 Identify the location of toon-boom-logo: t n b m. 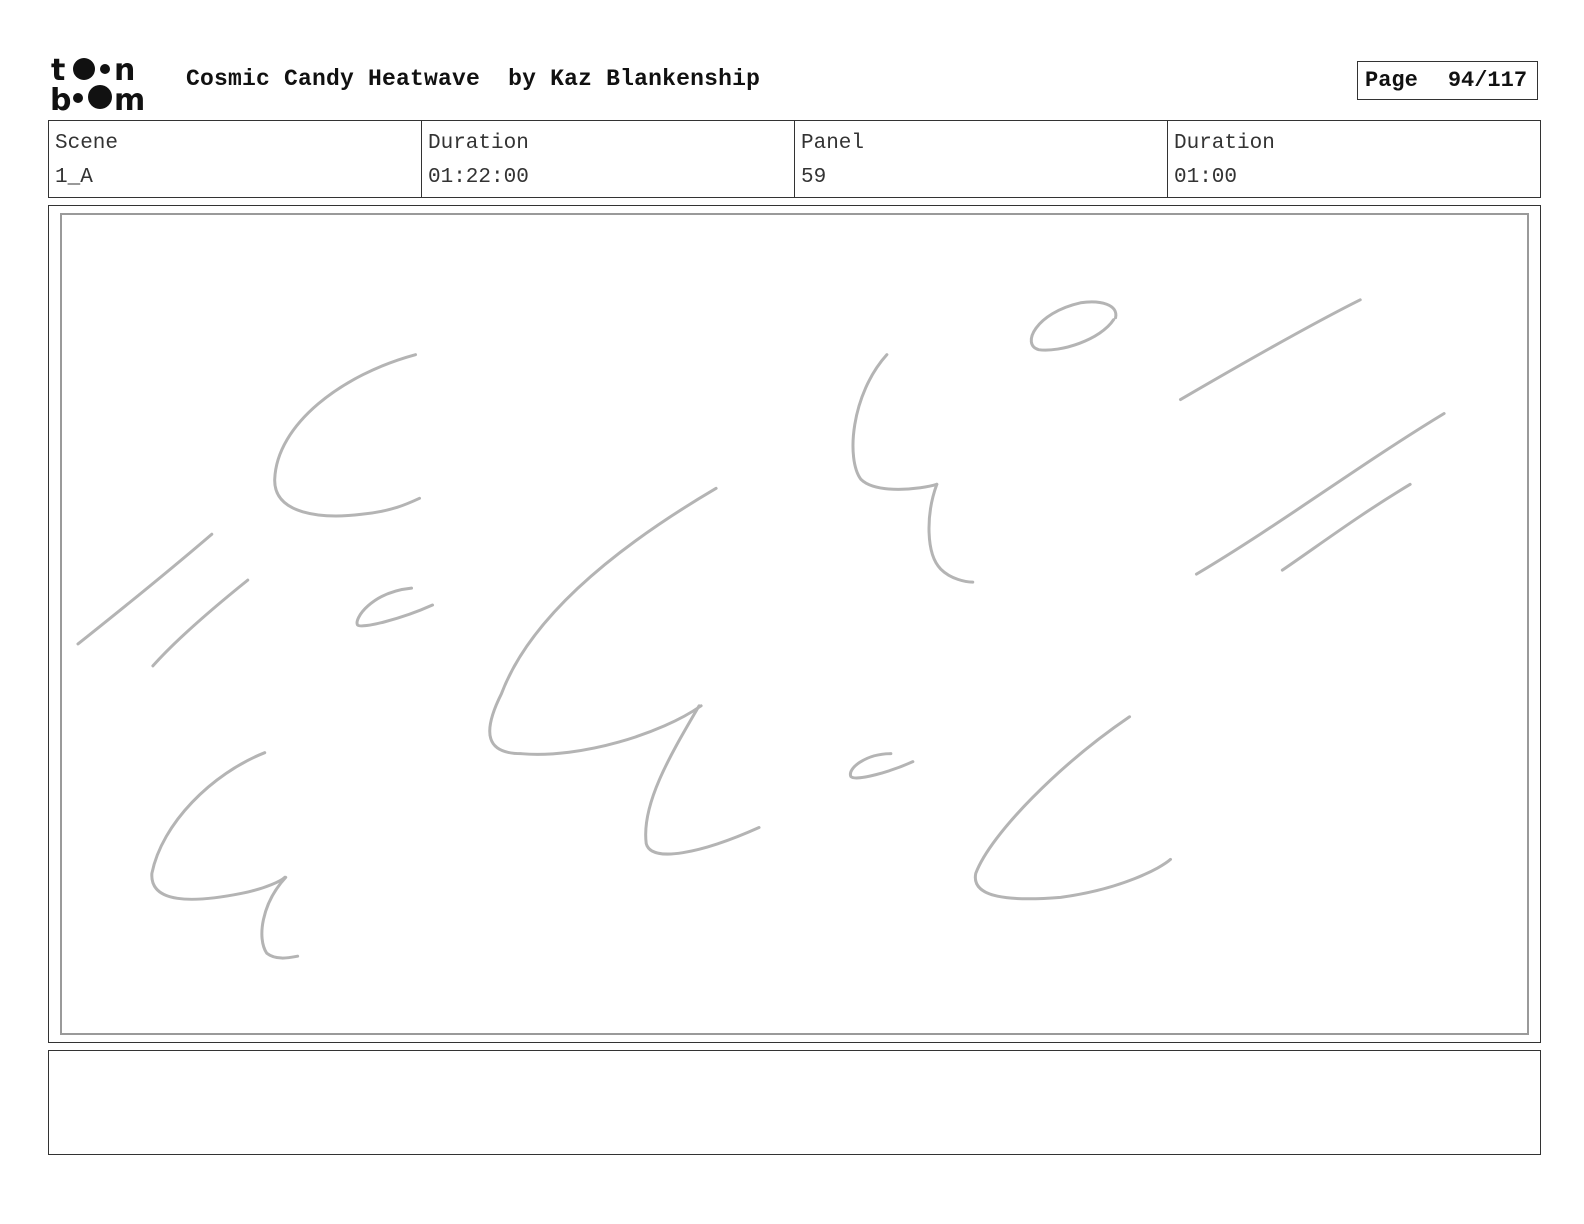
(97, 82).